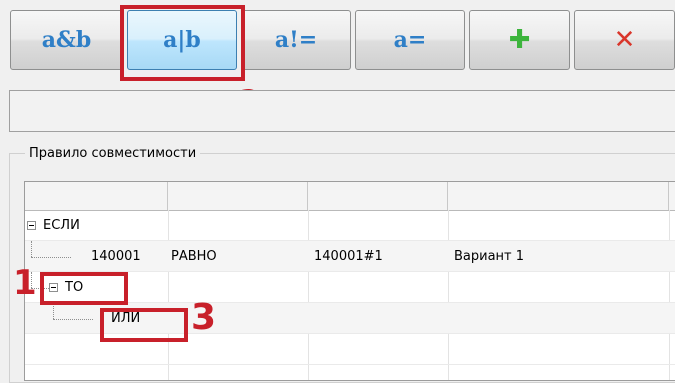 The height and width of the screenshot is (383, 675). I want to click on operator-cell: РАВНО, so click(194, 256).